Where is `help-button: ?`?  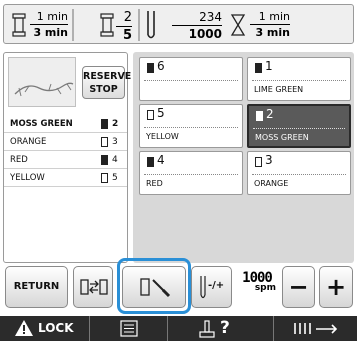 help-button: ? is located at coordinates (221, 328).